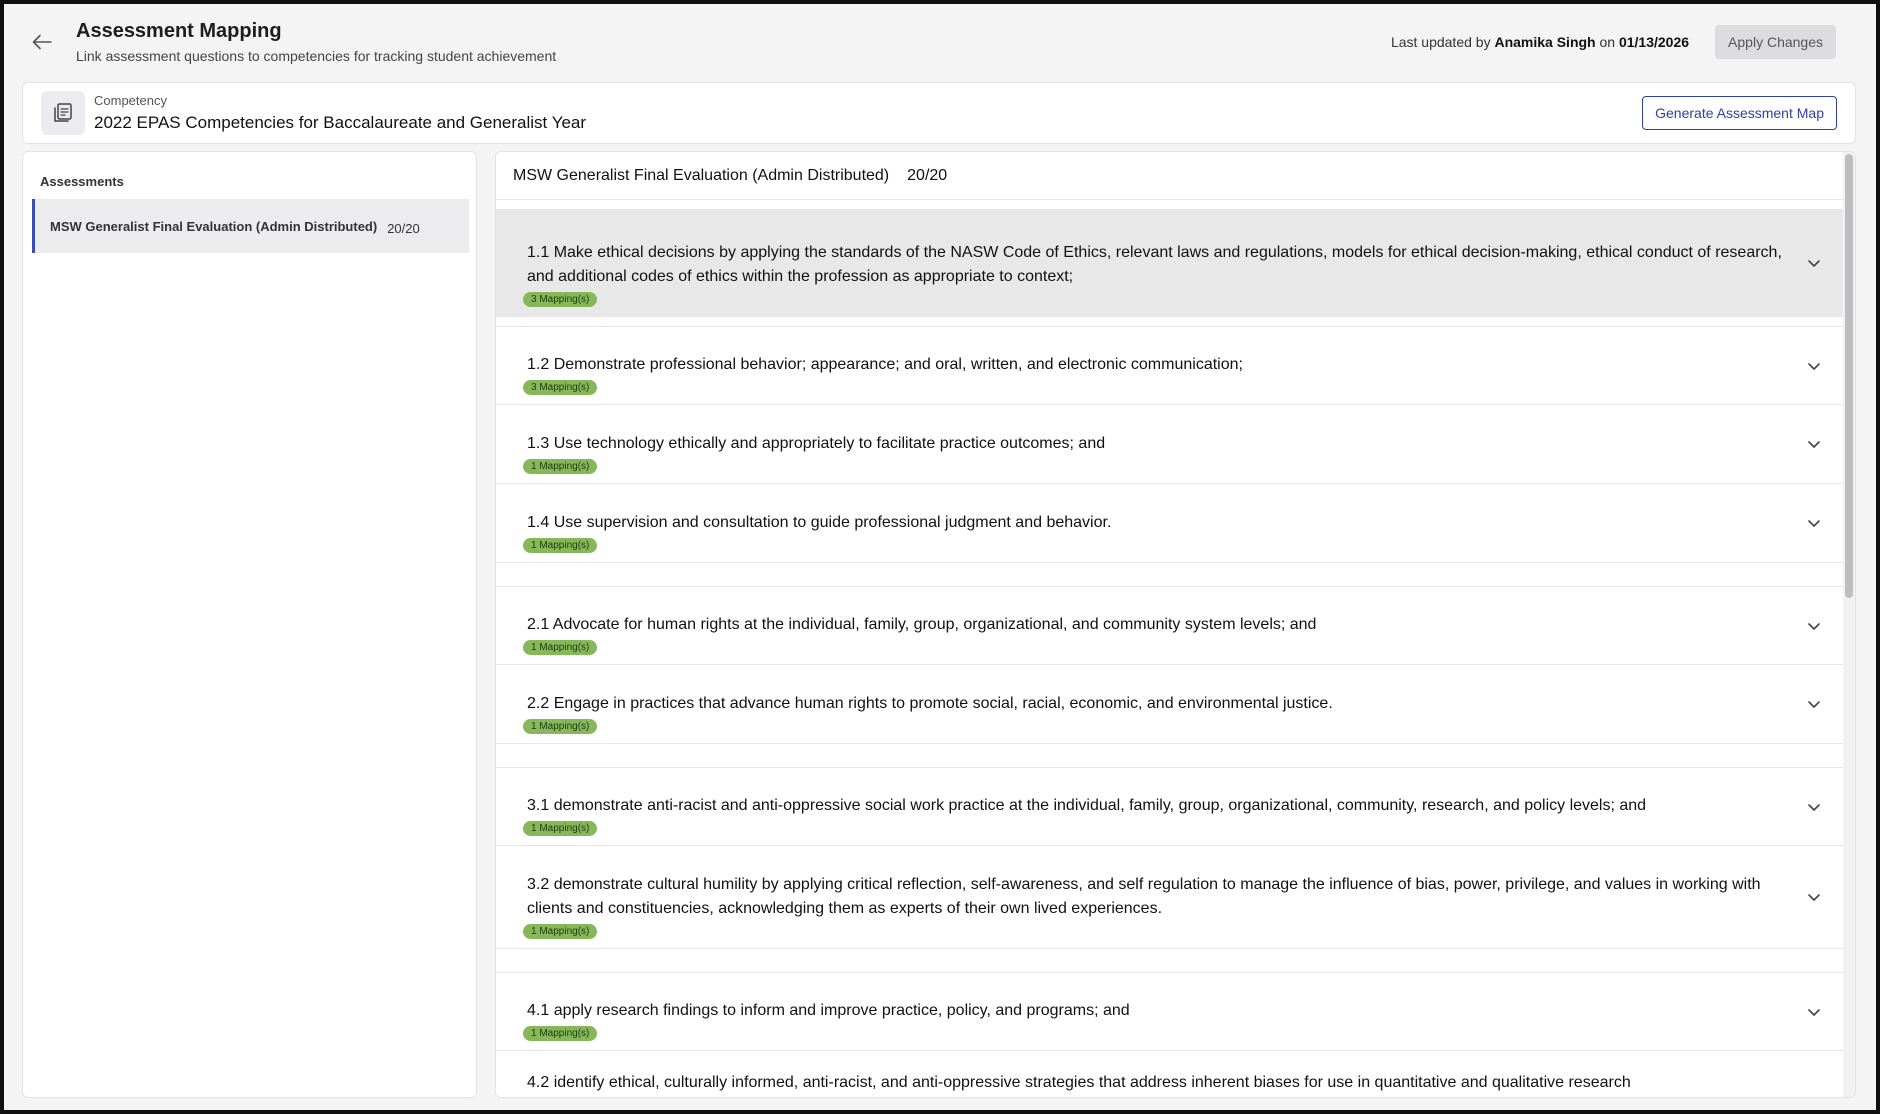 The height and width of the screenshot is (1114, 1880). What do you see at coordinates (130, 100) in the screenshot?
I see `competency-label: Competency` at bounding box center [130, 100].